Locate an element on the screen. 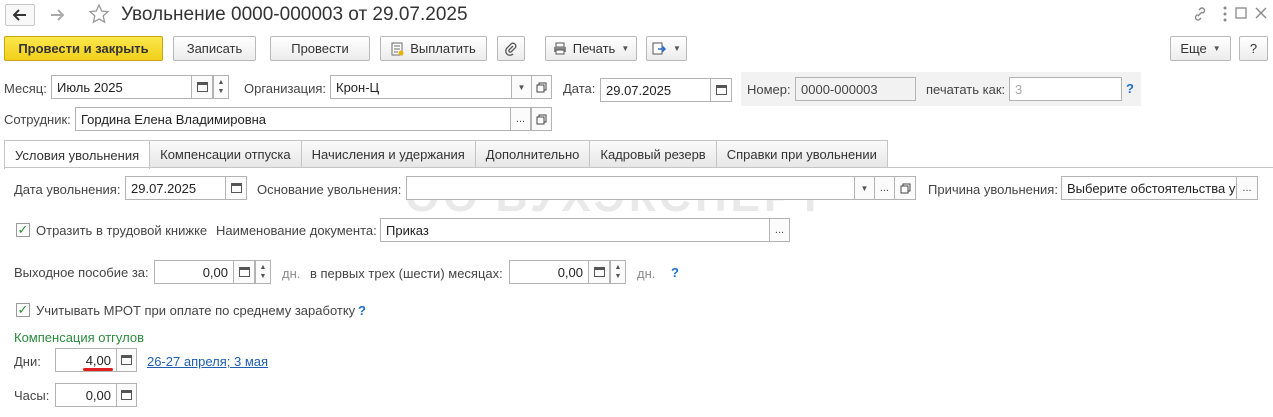 This screenshot has height=417, width=1273. hours-input: 0,00 is located at coordinates (86, 395).